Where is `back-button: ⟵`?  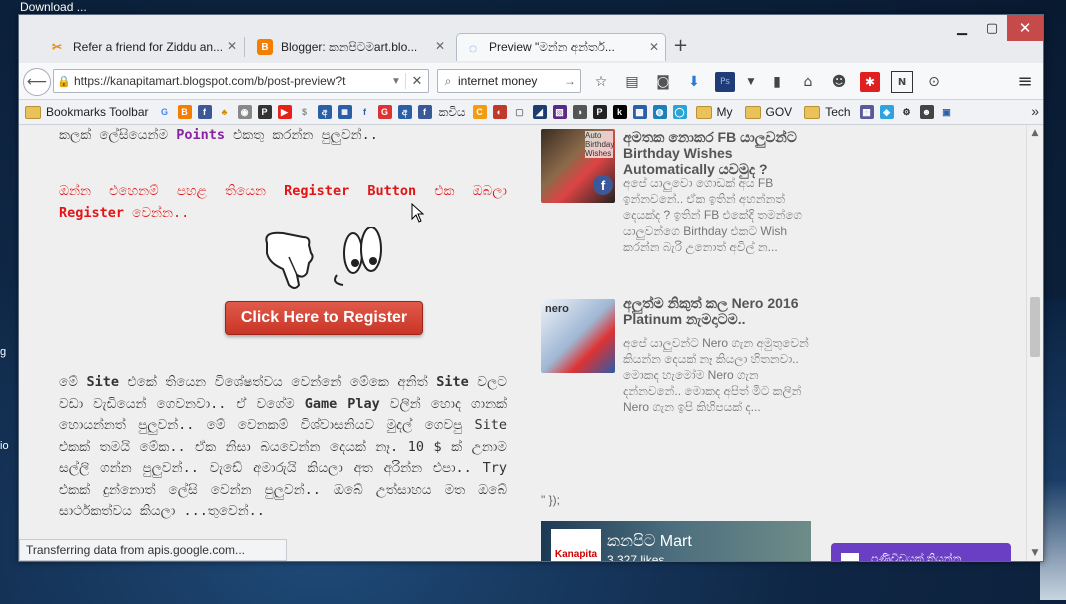 back-button: ⟵ is located at coordinates (37, 82).